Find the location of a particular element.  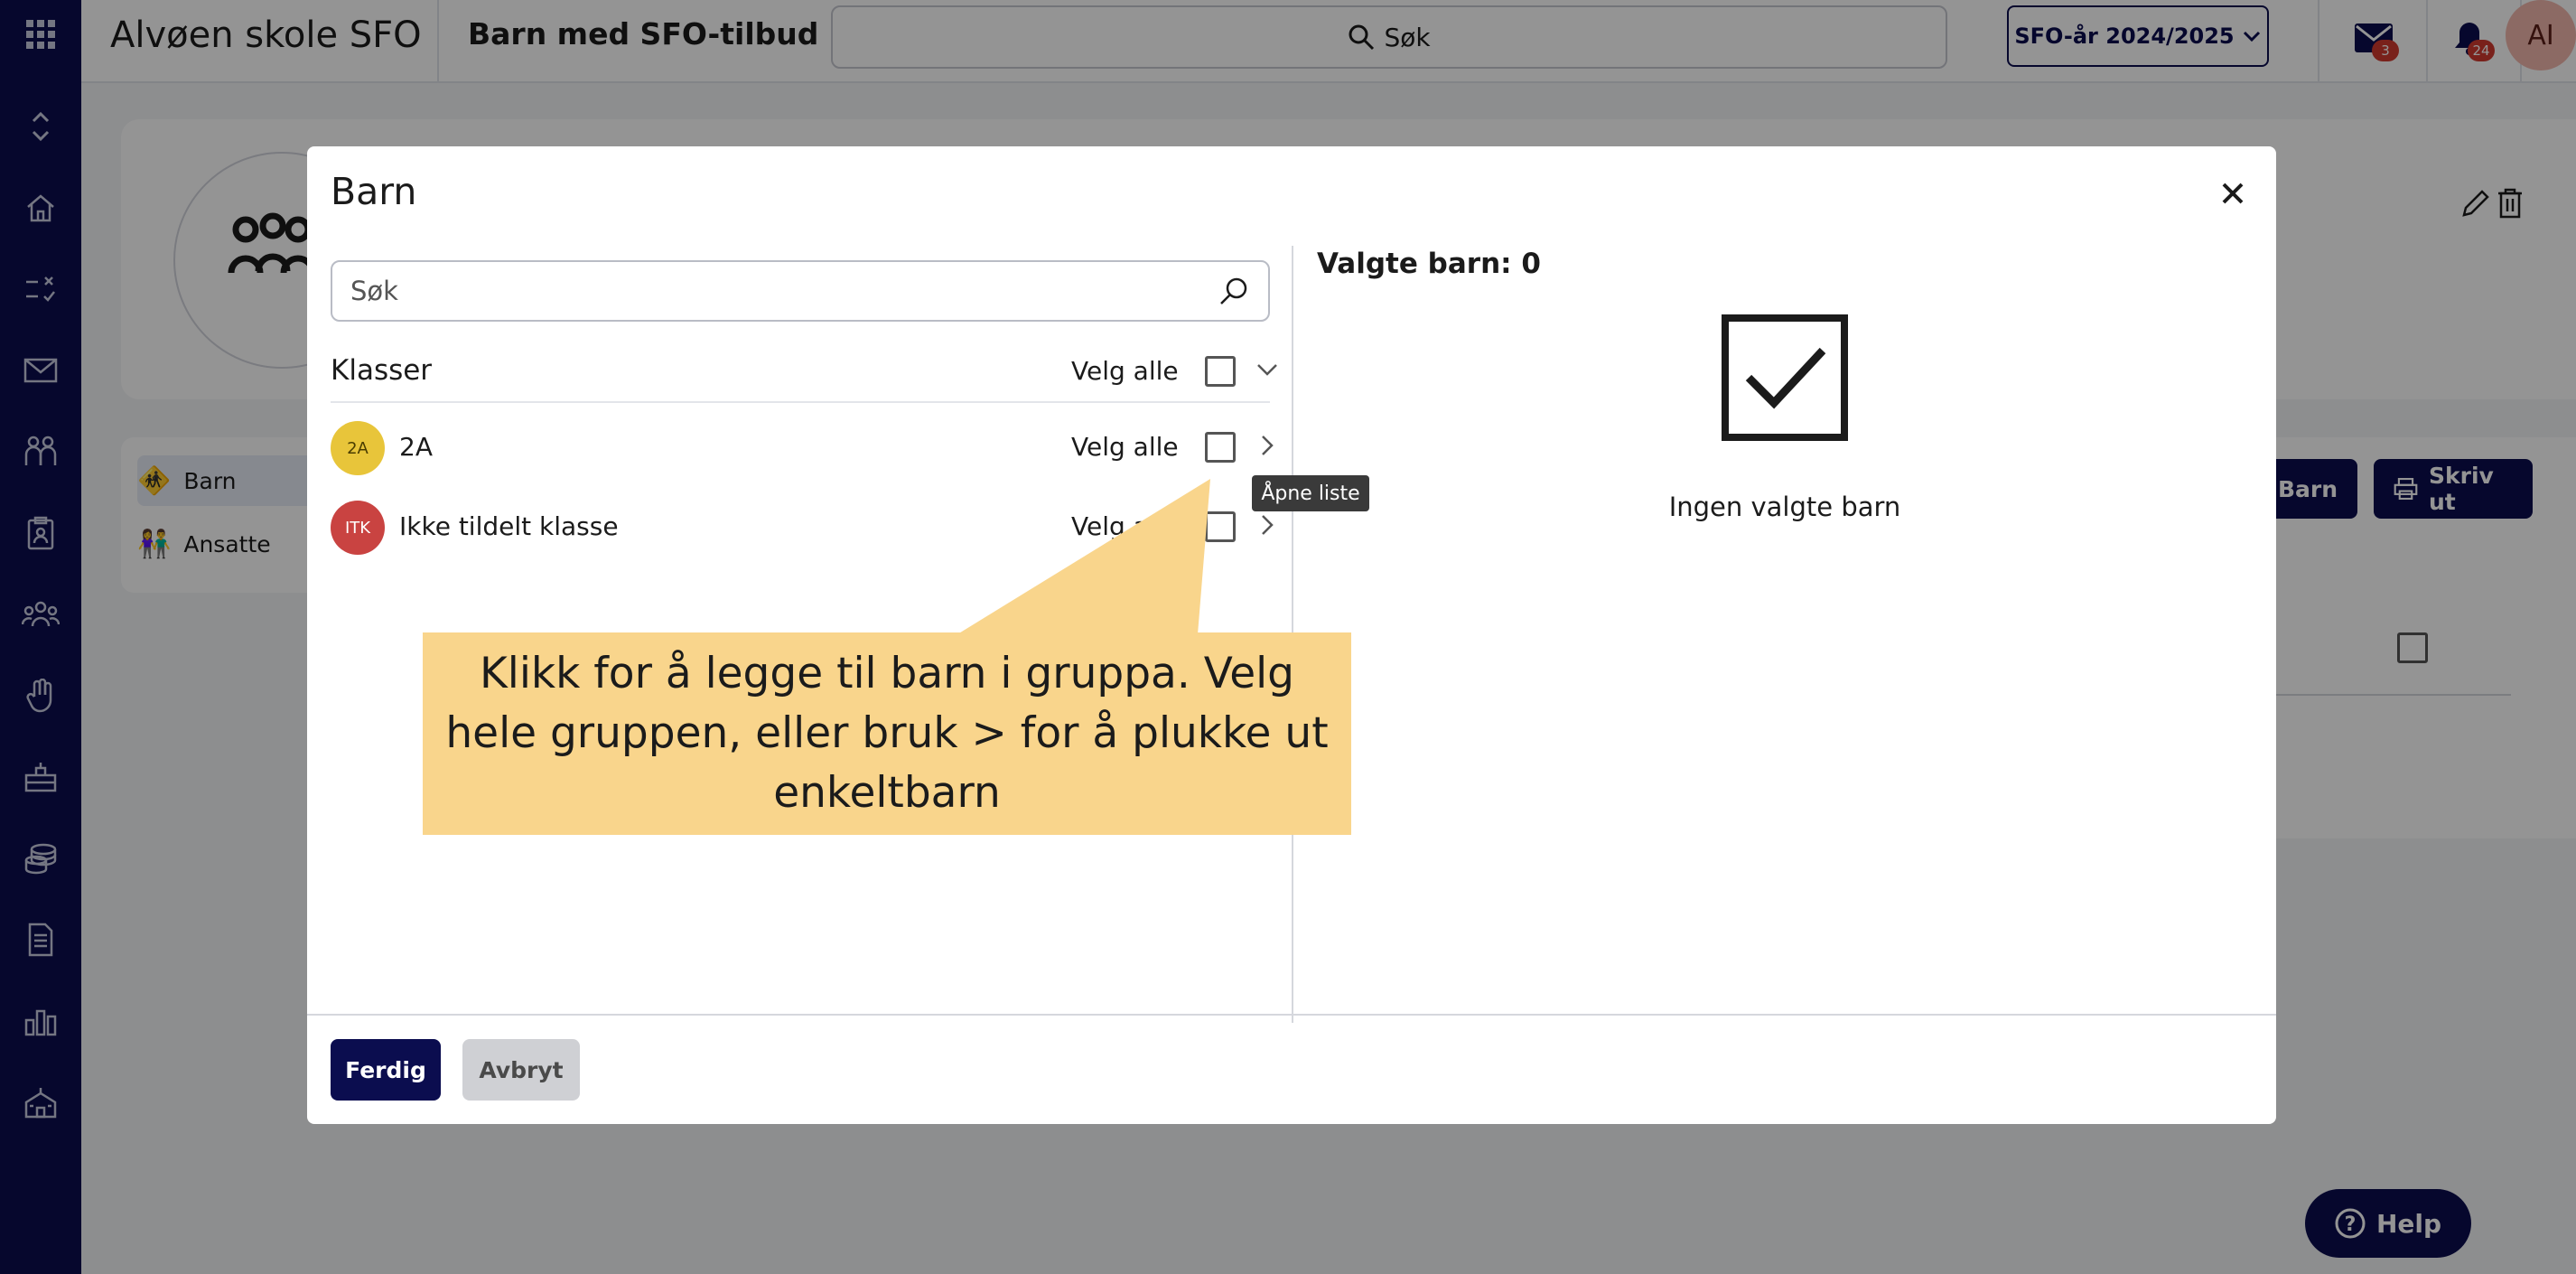

selected-count: Valgte barn: 0 is located at coordinates (1429, 264).